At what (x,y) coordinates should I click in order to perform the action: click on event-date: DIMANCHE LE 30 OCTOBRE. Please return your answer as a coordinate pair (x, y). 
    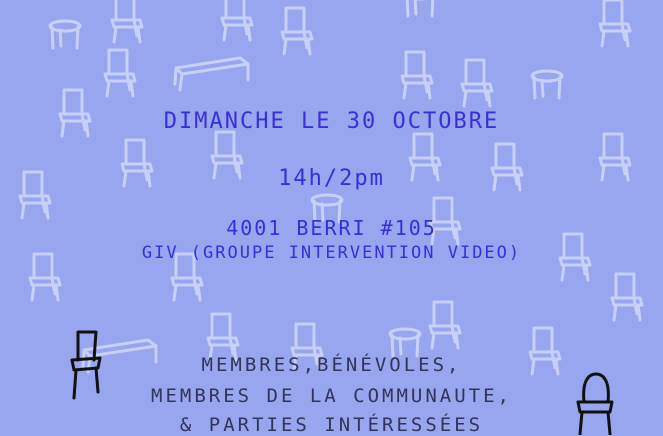
    Looking at the image, I should click on (331, 121).